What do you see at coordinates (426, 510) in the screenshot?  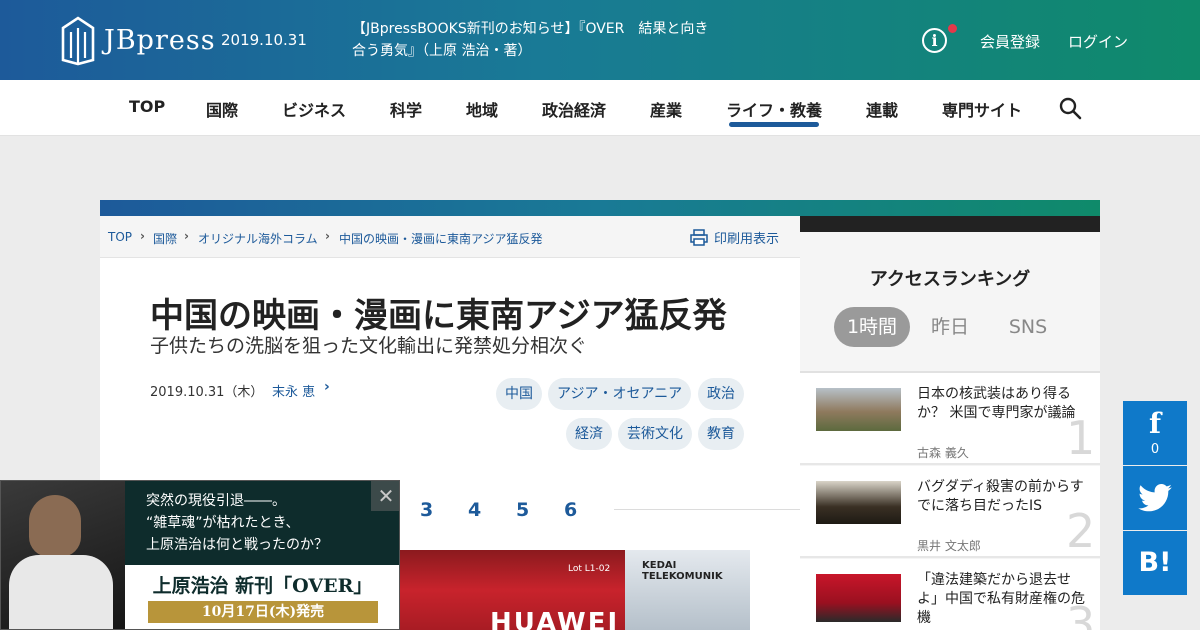 I see `page-link-3: 3` at bounding box center [426, 510].